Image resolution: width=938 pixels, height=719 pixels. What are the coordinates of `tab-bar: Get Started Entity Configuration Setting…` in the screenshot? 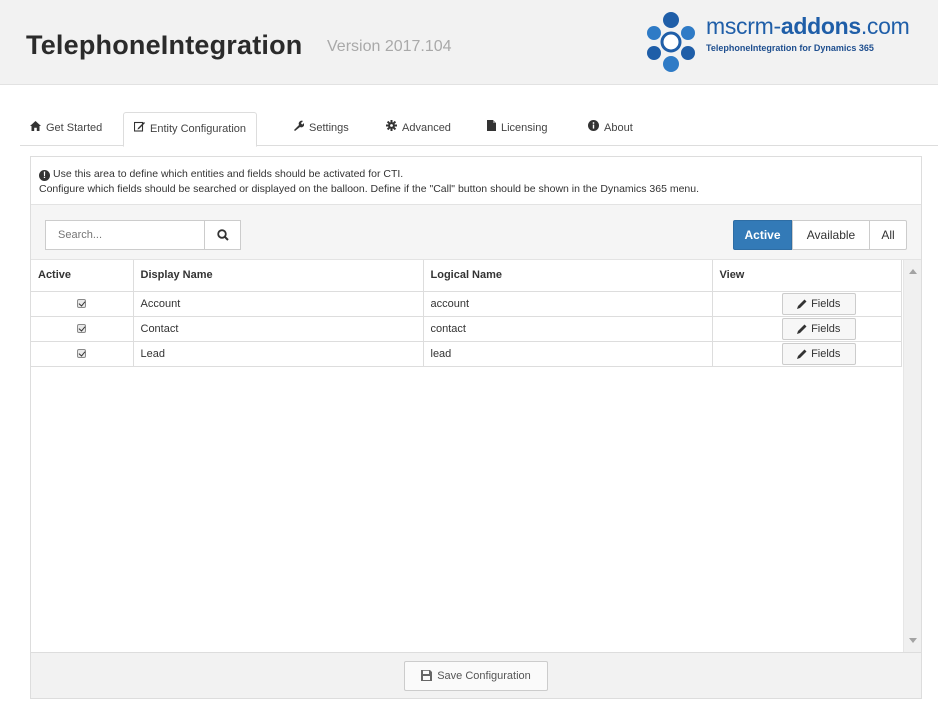 It's located at (479, 129).